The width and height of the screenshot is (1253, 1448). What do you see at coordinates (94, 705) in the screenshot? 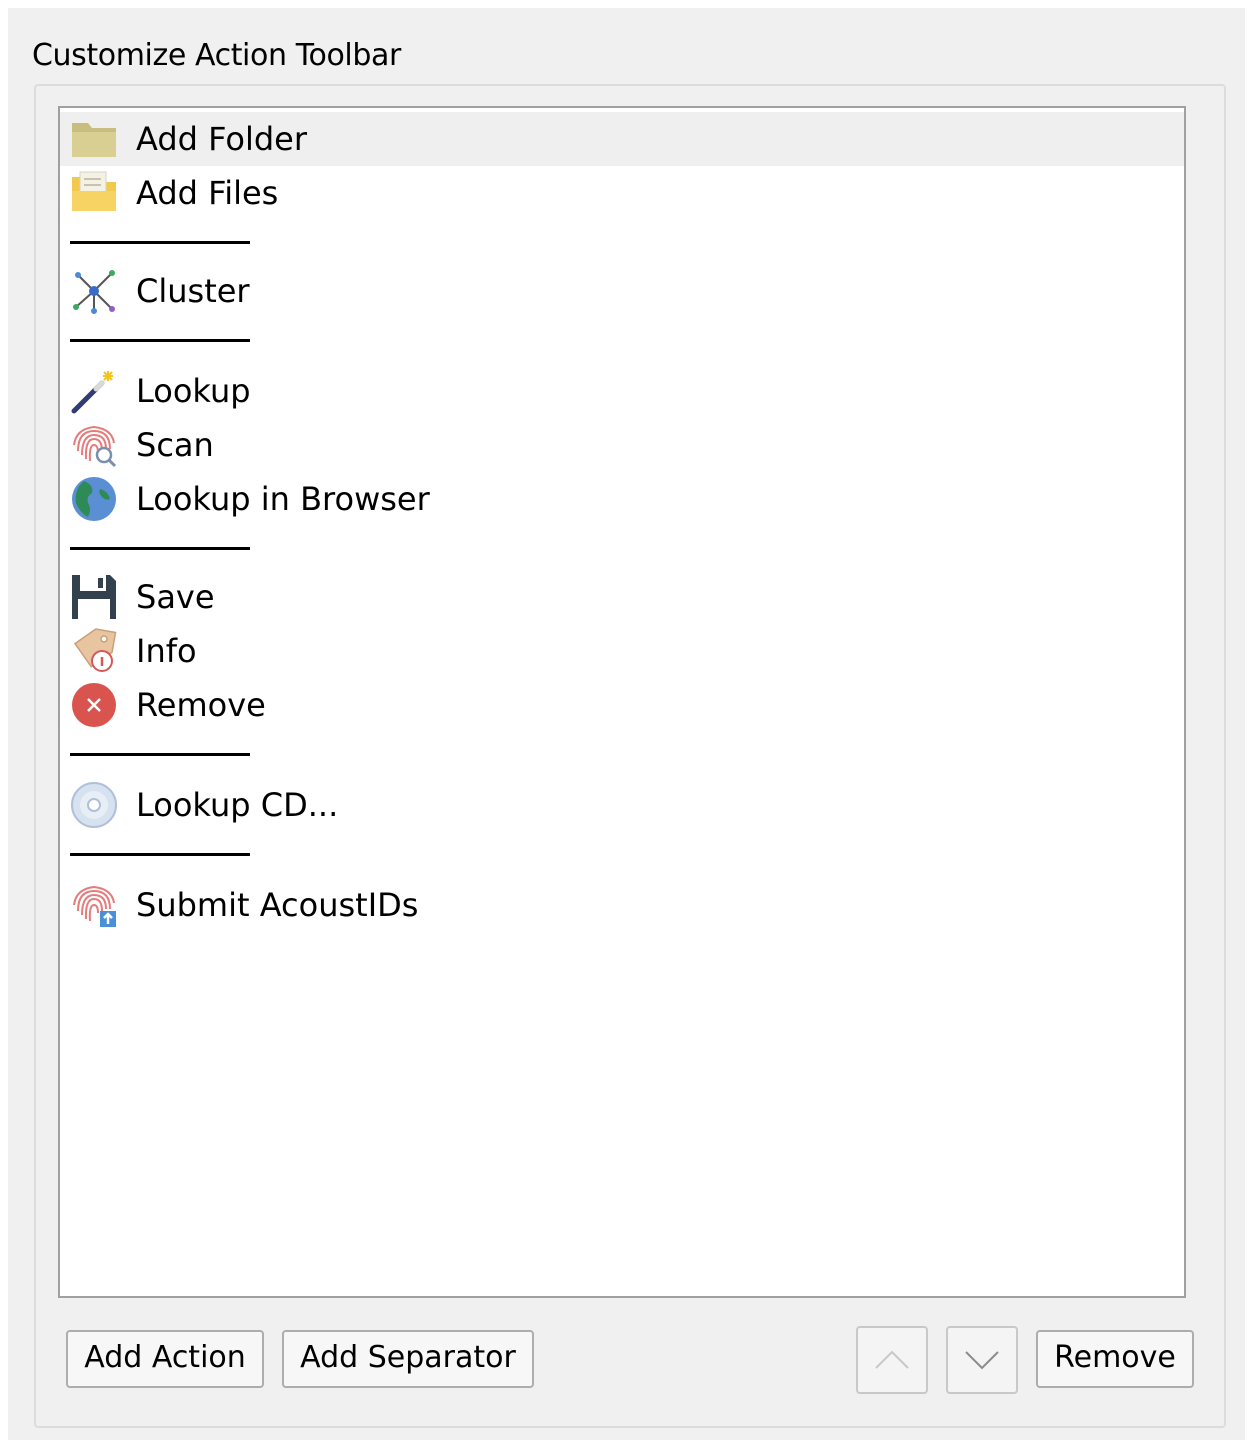
I see `remove-circle-icon` at bounding box center [94, 705].